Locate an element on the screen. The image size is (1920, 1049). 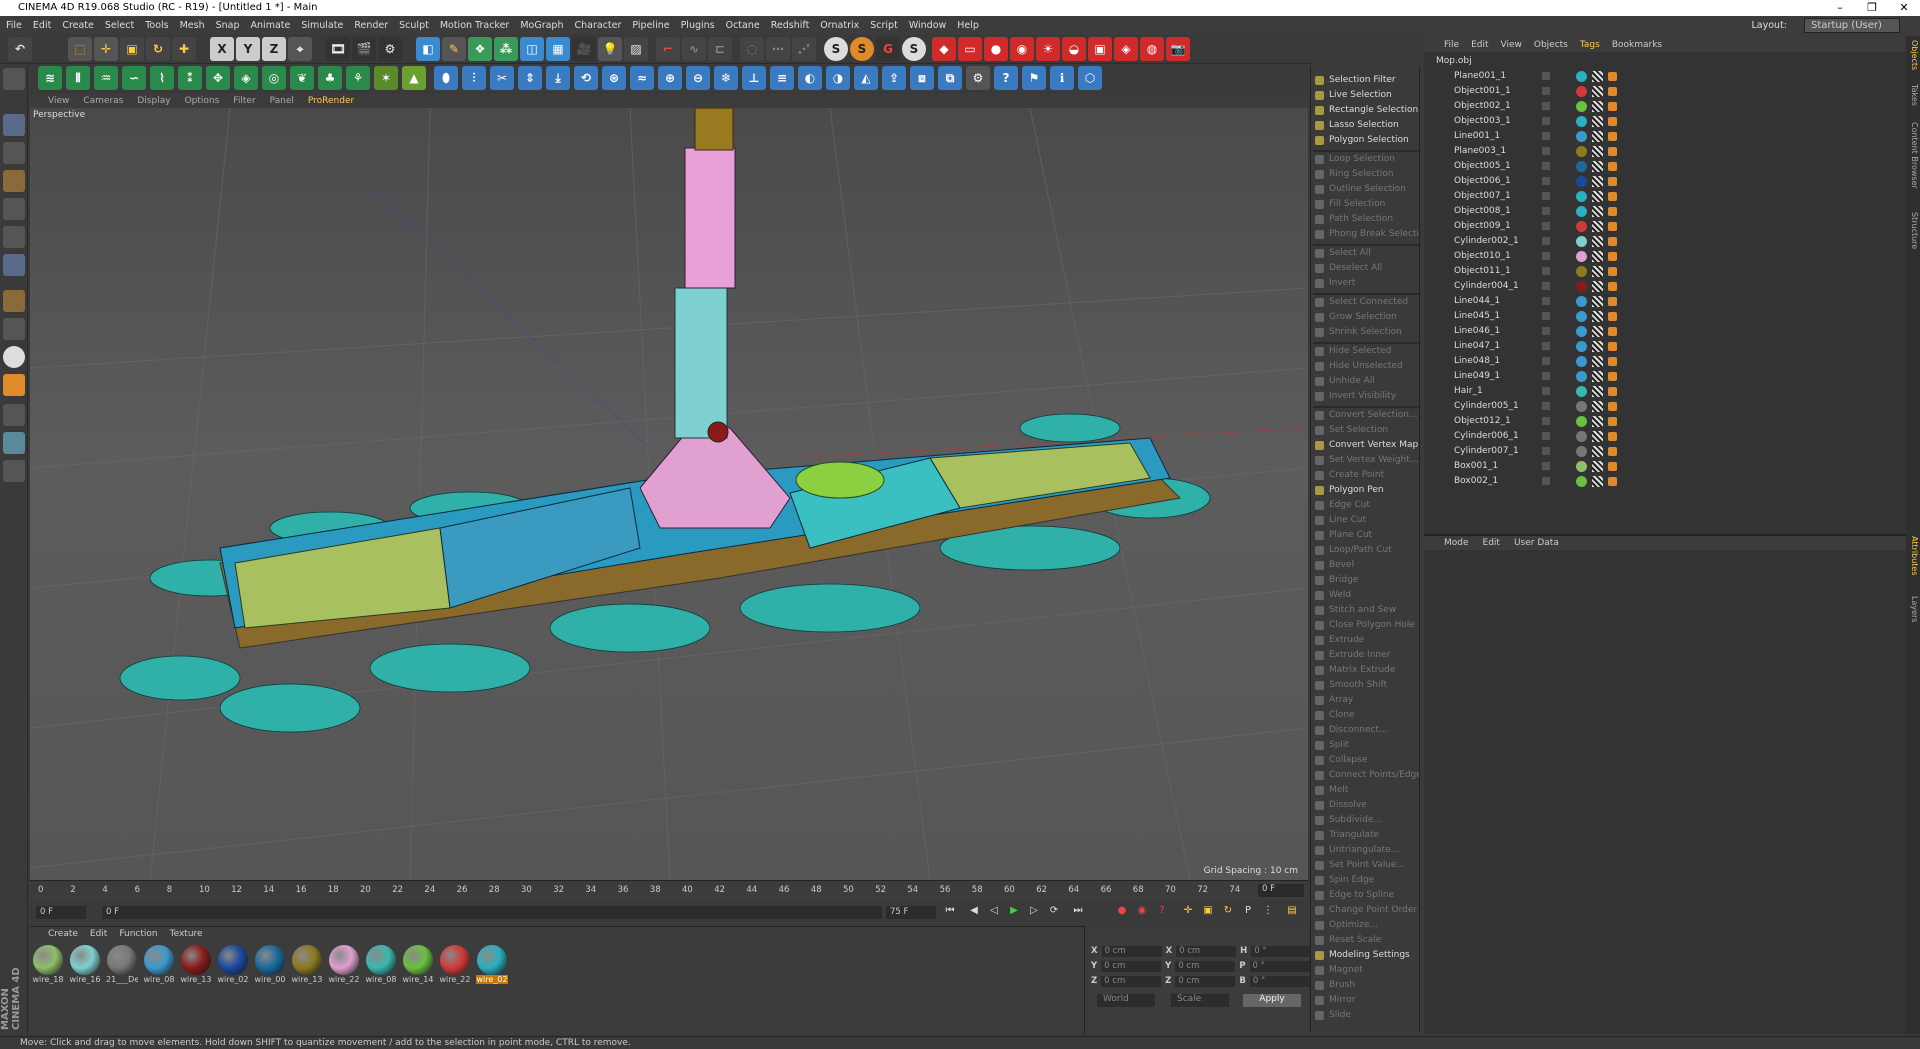
size-z-field: 0 cm is located at coordinates (1205, 981).